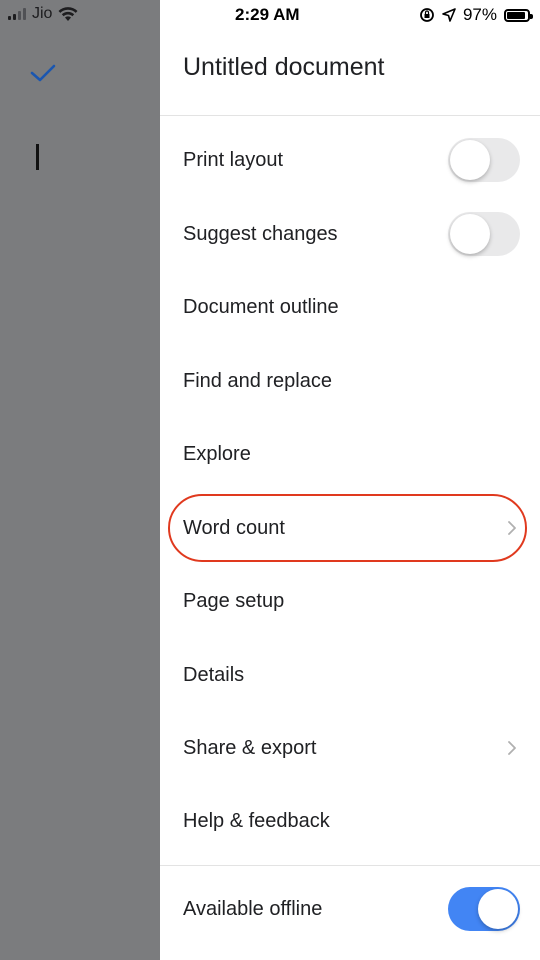 Image resolution: width=540 pixels, height=960 pixels. What do you see at coordinates (250, 747) in the screenshot?
I see `menu-item-label: Share & export` at bounding box center [250, 747].